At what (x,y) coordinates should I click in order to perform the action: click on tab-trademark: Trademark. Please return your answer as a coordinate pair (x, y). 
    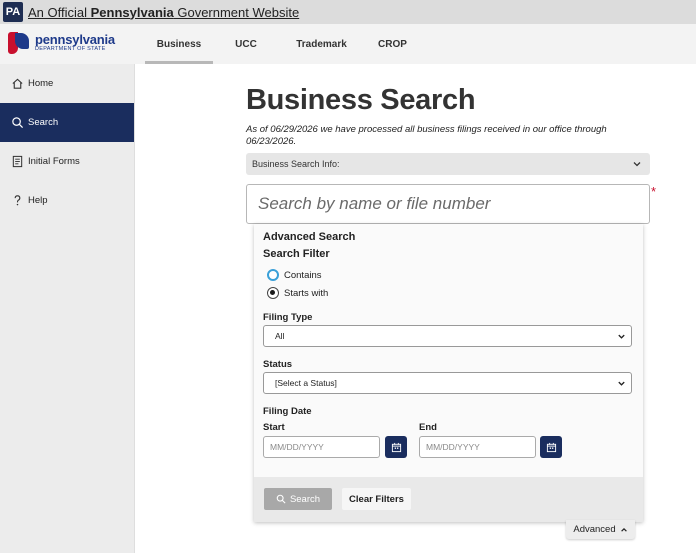
    Looking at the image, I should click on (321, 44).